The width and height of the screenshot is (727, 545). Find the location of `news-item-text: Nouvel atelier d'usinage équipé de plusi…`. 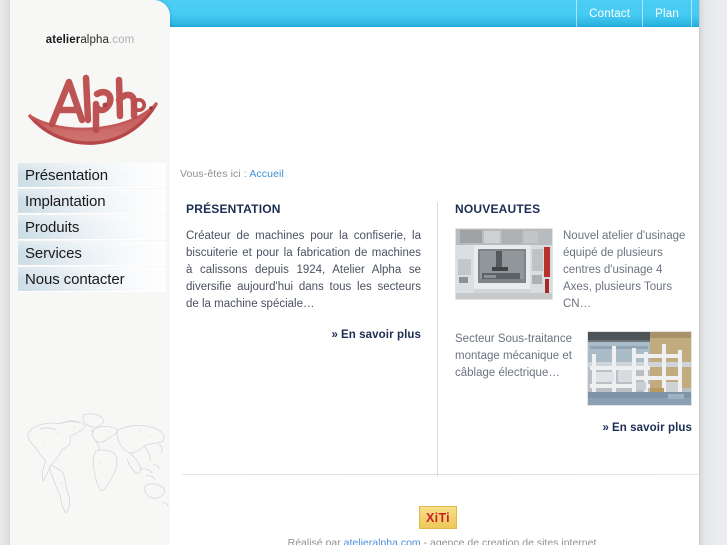

news-item-text: Nouvel atelier d'usinage équipé de plusi… is located at coordinates (624, 270).